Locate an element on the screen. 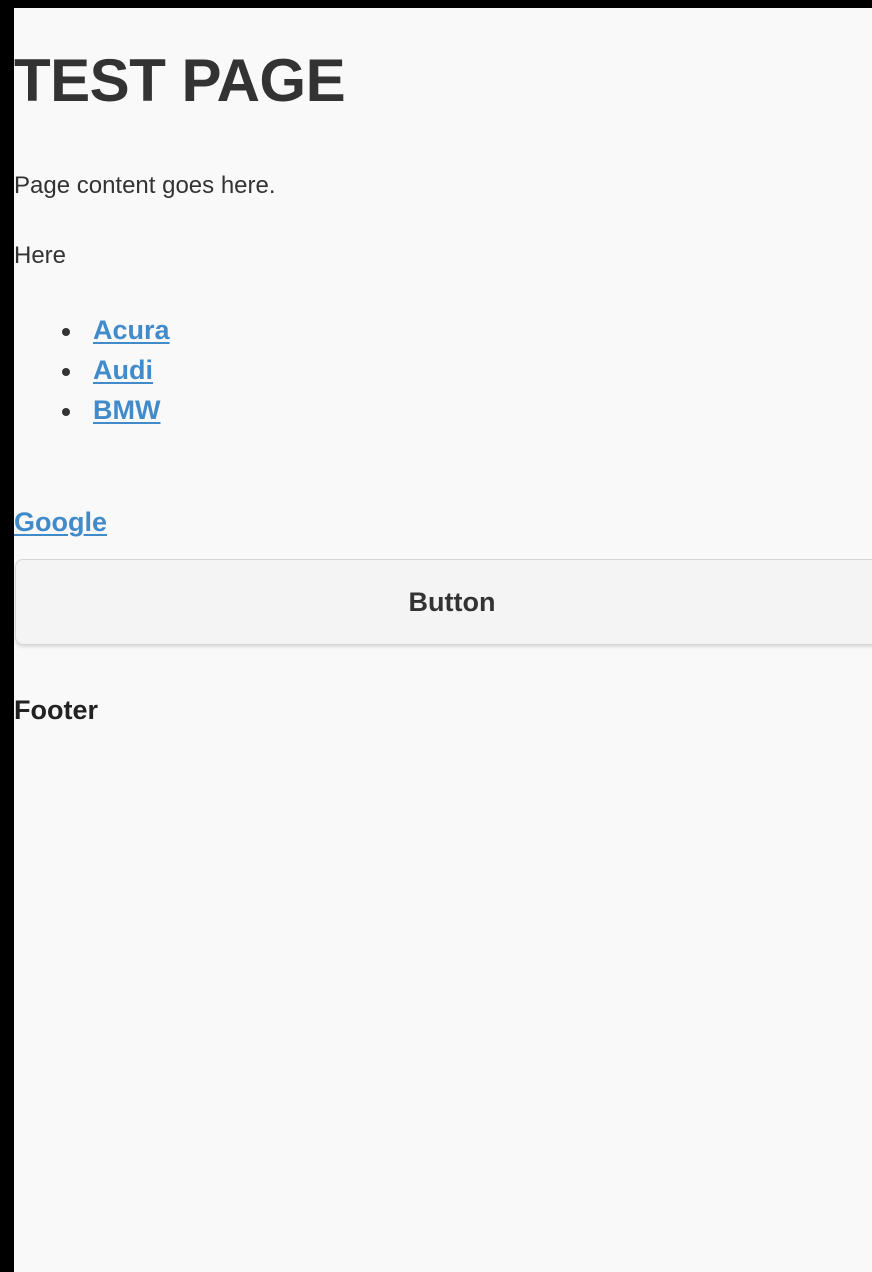 This screenshot has width=872, height=1272. window-frame-top is located at coordinates (436, 4).